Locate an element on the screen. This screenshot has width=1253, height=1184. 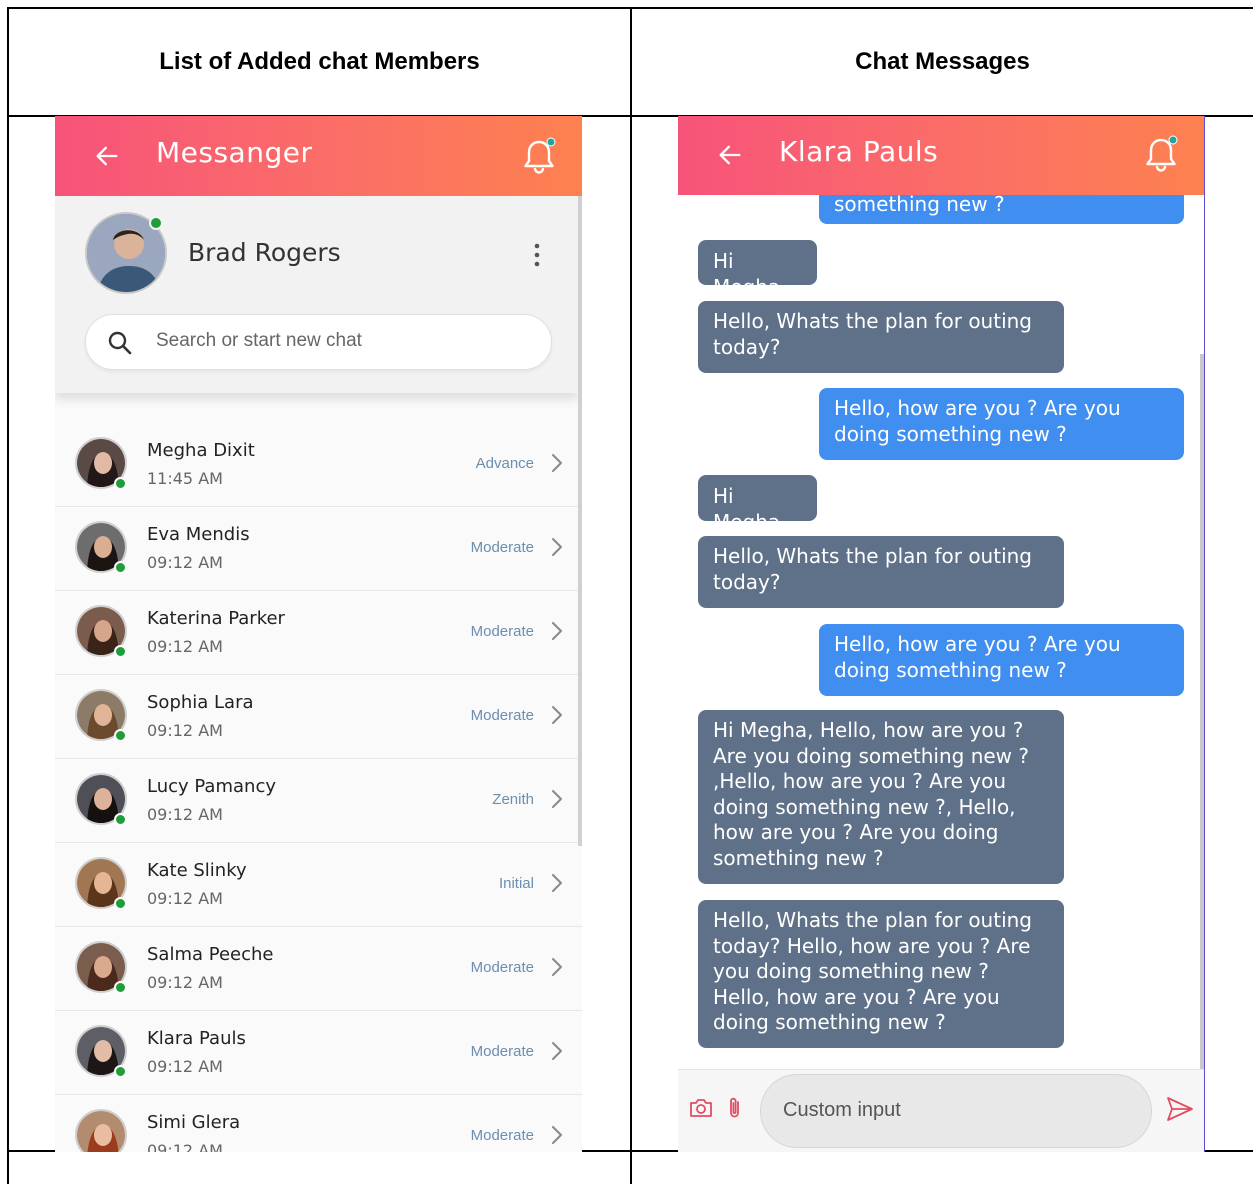
contact-name: Sophia Lara is located at coordinates (200, 702).